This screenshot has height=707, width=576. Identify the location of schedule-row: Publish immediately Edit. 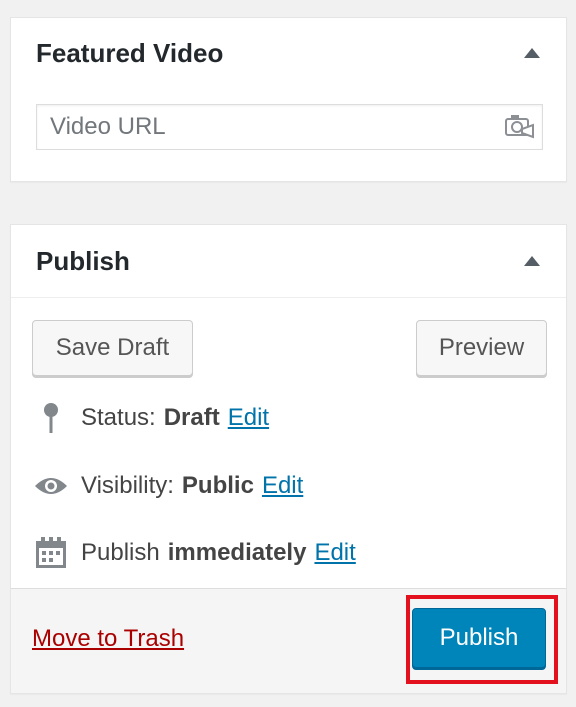
(193, 553).